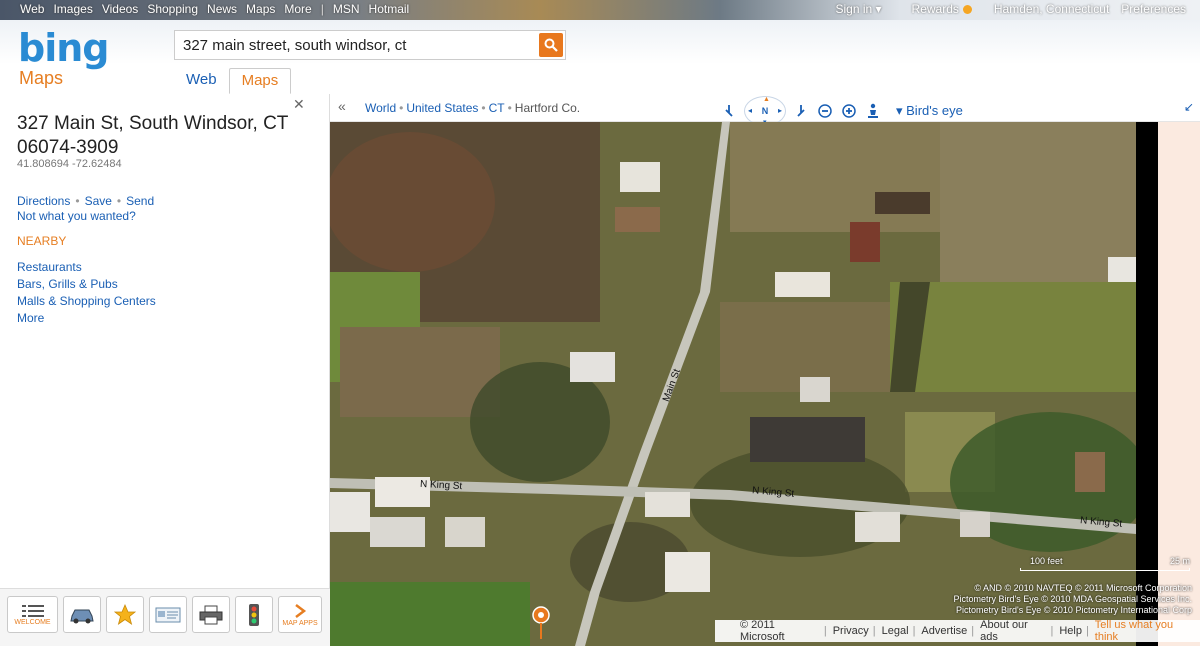 The height and width of the screenshot is (646, 1200). What do you see at coordinates (935, 9) in the screenshot?
I see `rewards-link: Rewards` at bounding box center [935, 9].